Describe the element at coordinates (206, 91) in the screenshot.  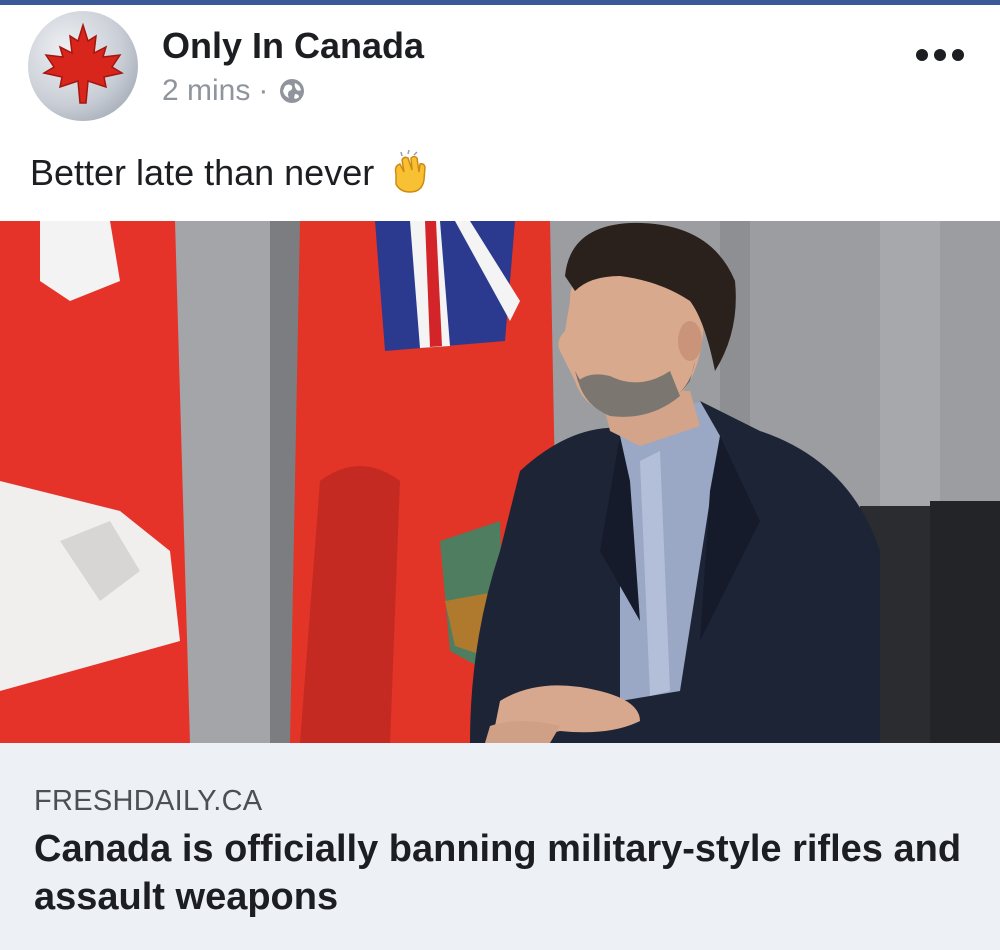
I see `post-timestamp: 2 mins` at that location.